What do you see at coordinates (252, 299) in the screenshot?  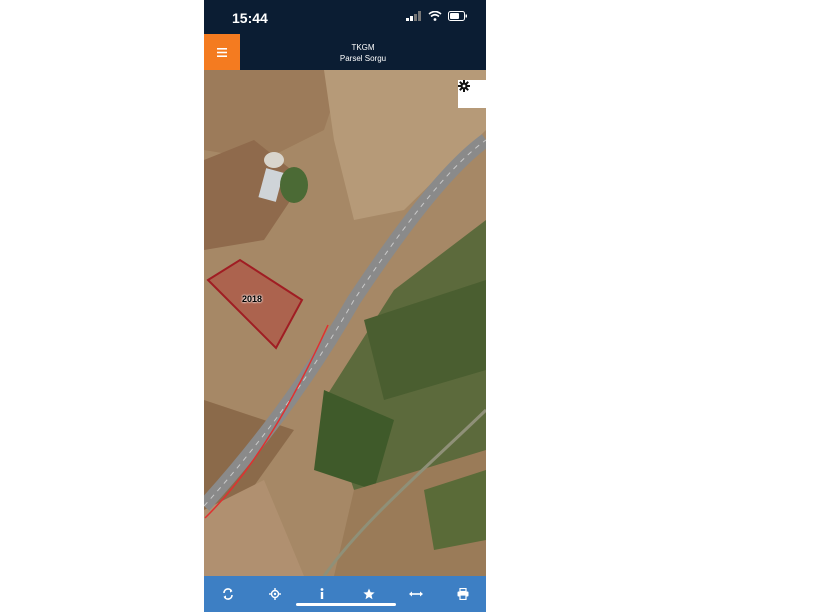 I see `parcel-label: 2018` at bounding box center [252, 299].